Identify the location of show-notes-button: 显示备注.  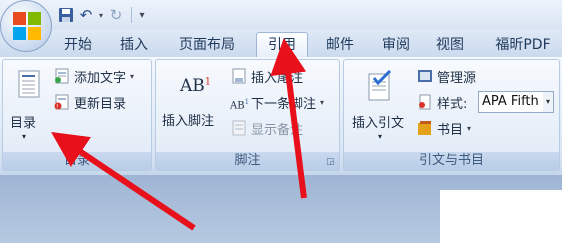
(266, 128).